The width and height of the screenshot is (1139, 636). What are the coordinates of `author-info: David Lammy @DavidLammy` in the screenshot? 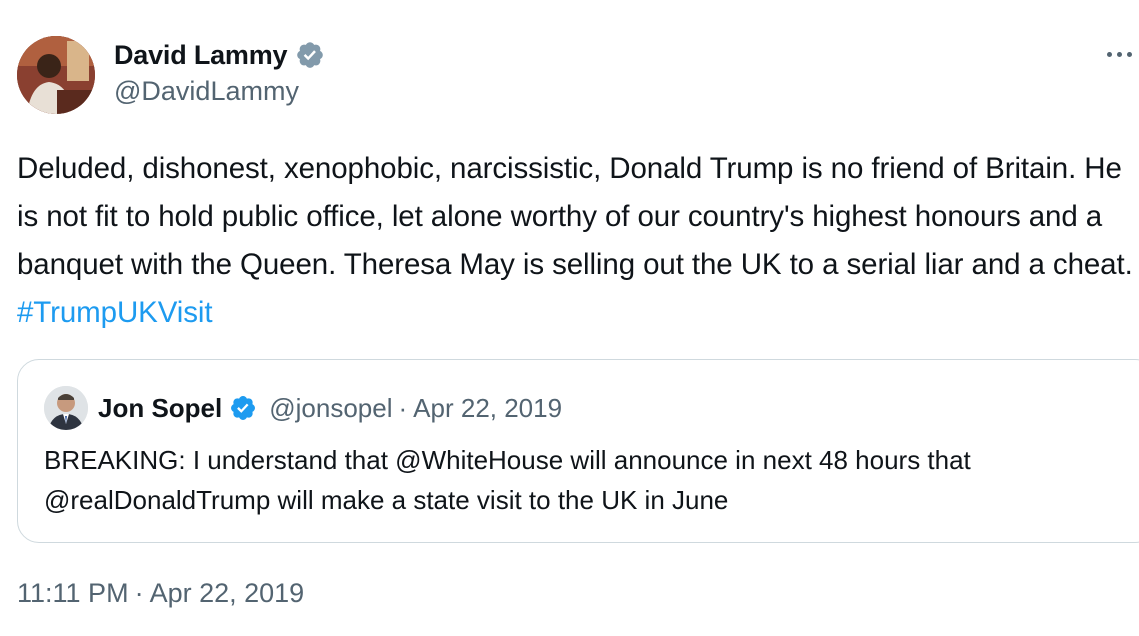 It's located at (219, 72).